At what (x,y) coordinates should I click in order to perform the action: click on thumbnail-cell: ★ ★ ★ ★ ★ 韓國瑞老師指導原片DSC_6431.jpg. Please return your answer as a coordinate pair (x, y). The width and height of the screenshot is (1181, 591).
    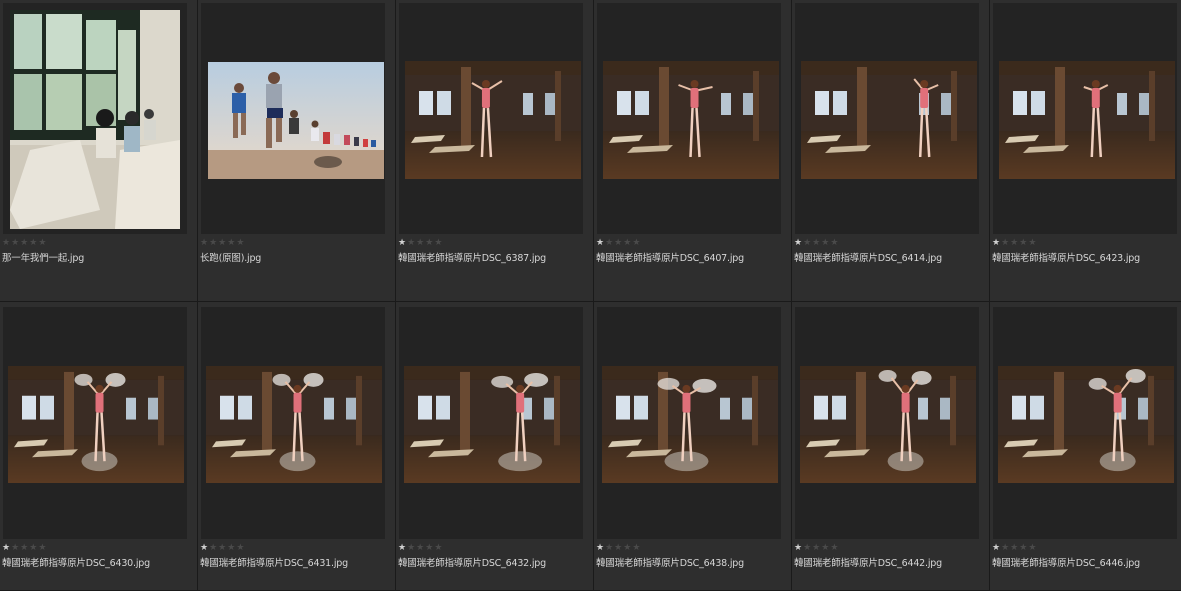
    Looking at the image, I should click on (297, 446).